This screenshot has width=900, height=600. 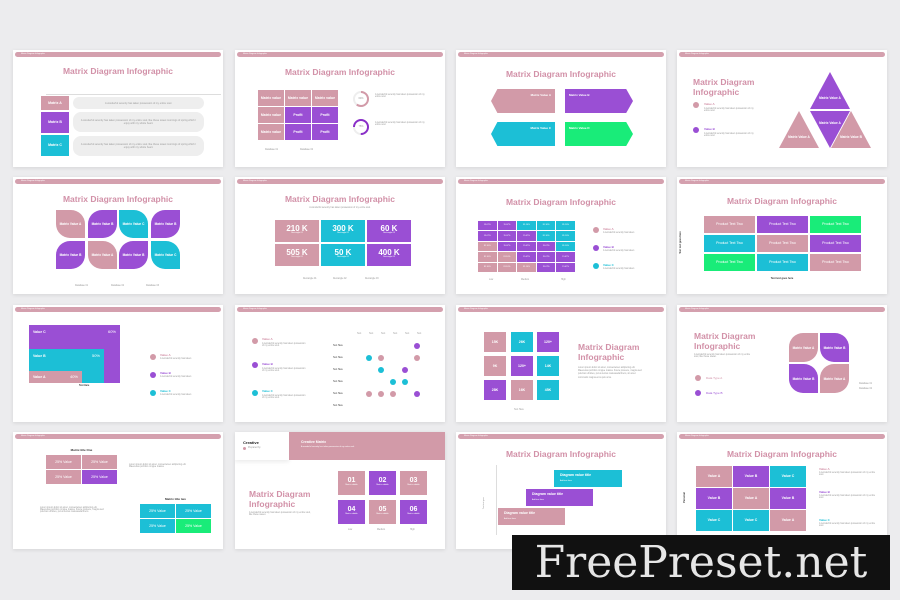 I want to click on value-cell: 60 K Rectangle 03, so click(x=389, y=231).